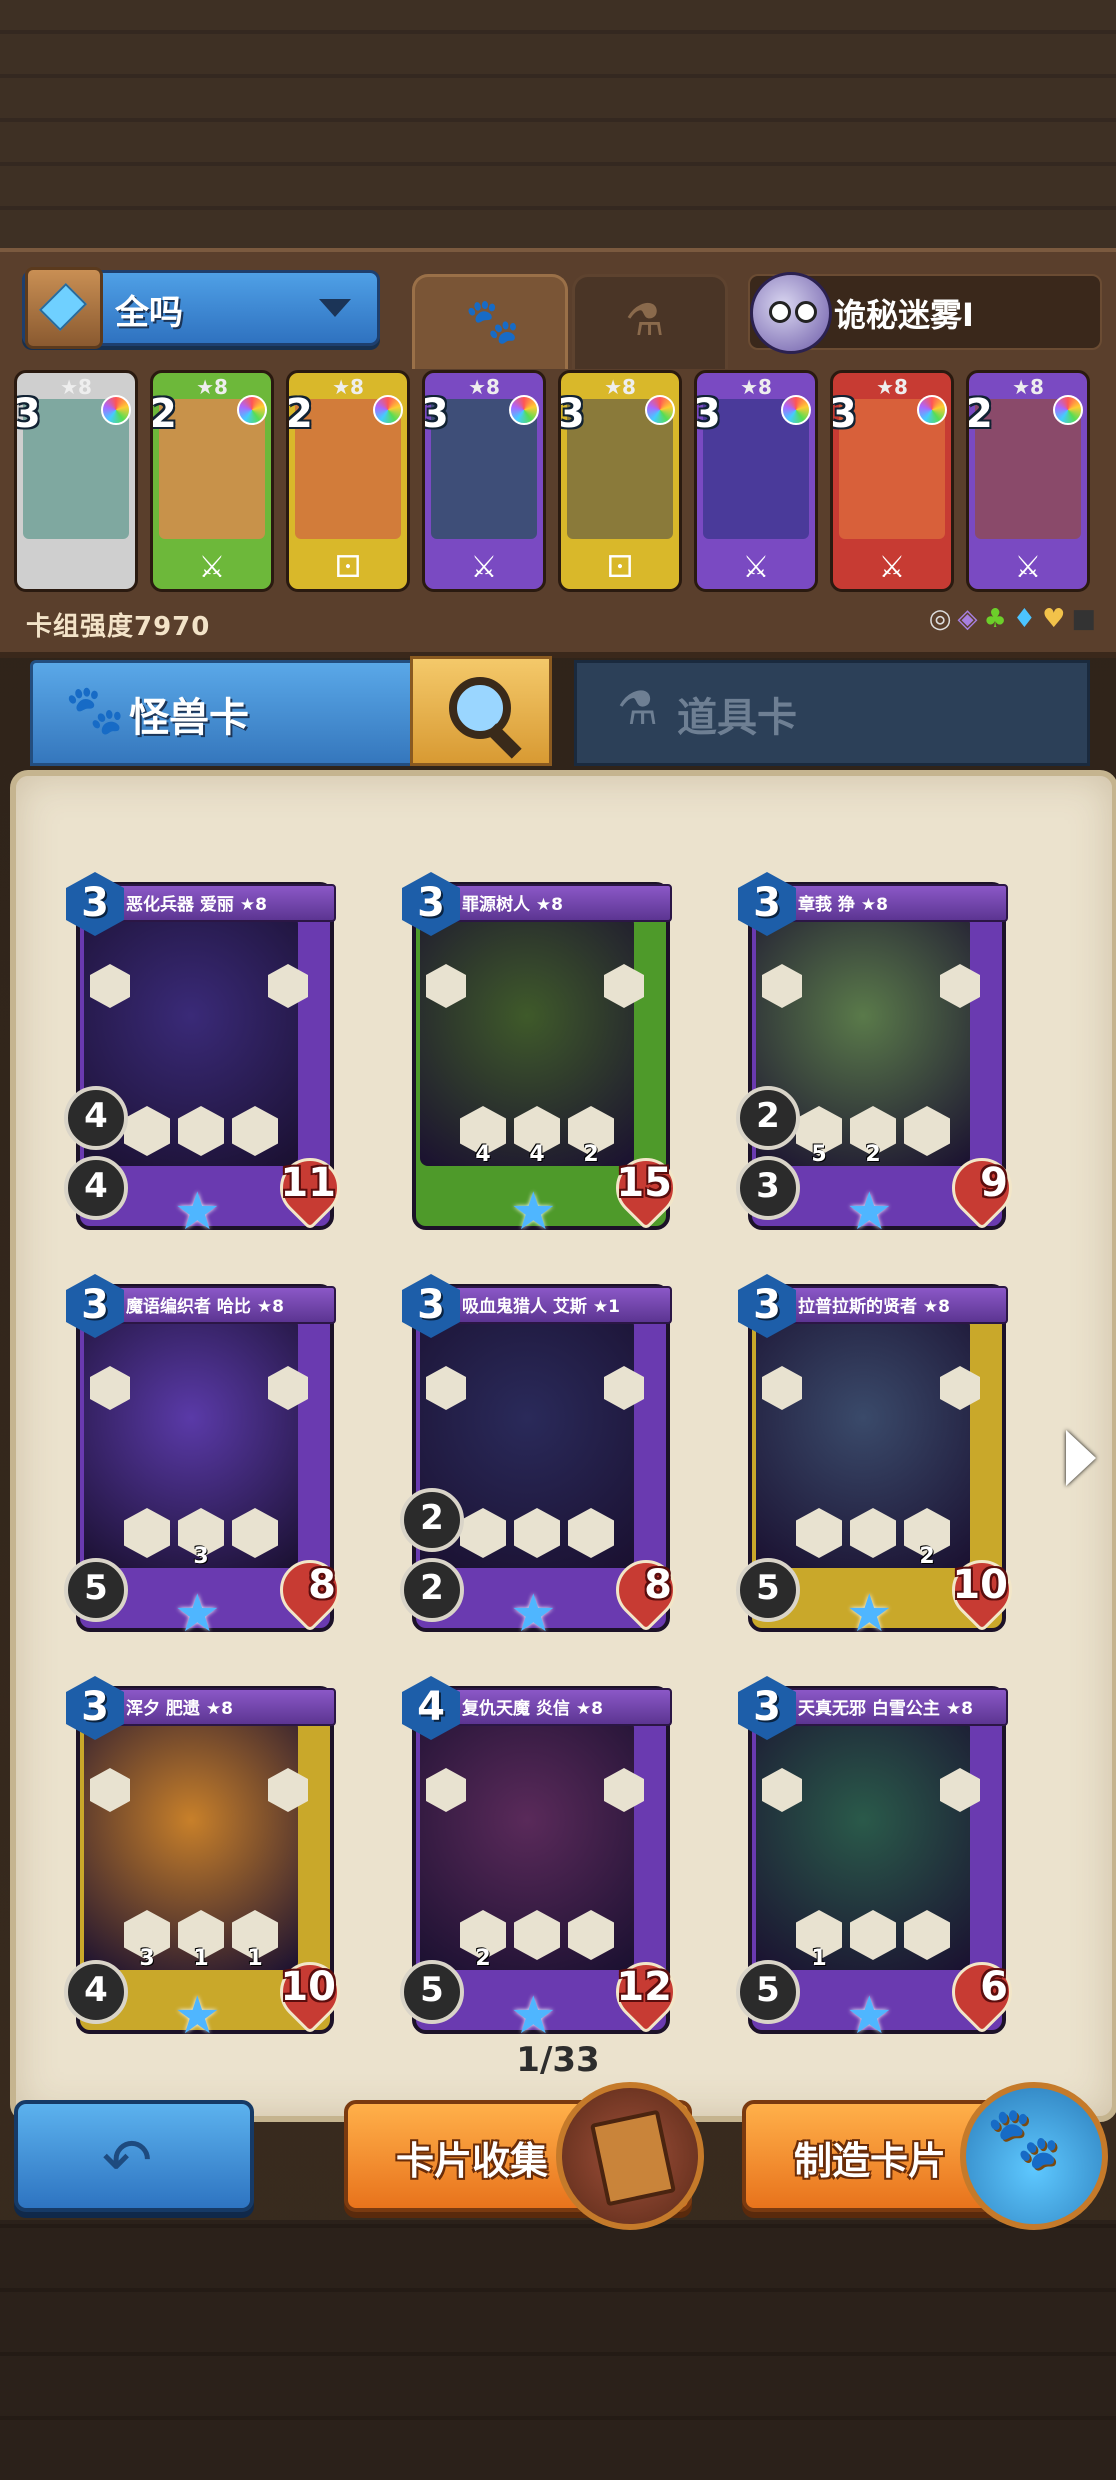  I want to click on deck-book-icon, so click(64, 308).